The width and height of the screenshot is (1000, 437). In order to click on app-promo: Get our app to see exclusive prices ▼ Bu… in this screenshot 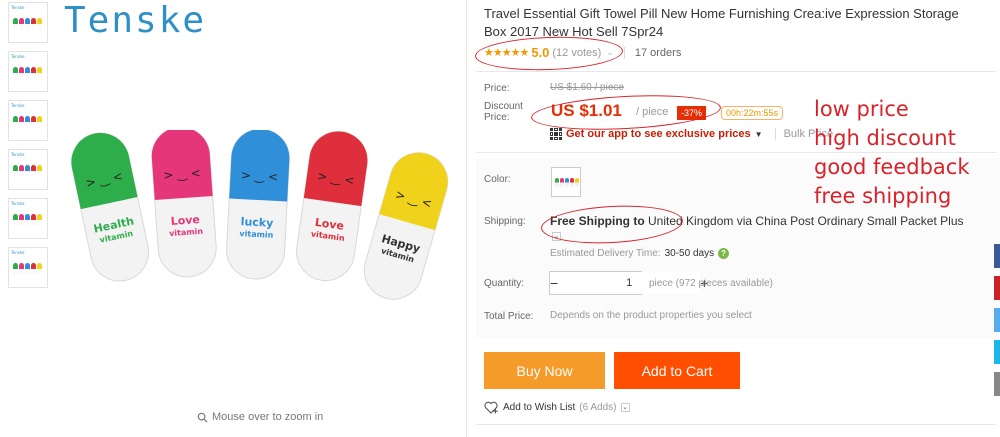, I will do `click(691, 134)`.